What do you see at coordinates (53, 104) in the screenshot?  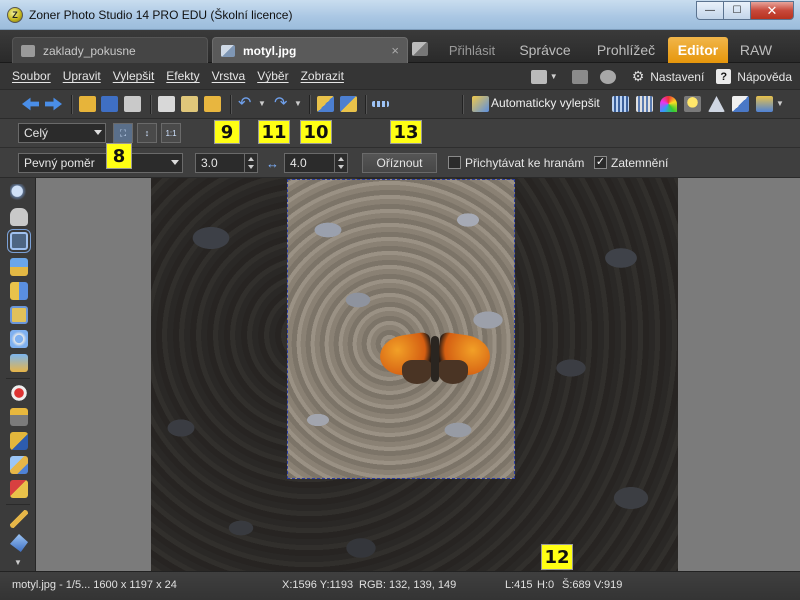 I see `forward-arrow-icon` at bounding box center [53, 104].